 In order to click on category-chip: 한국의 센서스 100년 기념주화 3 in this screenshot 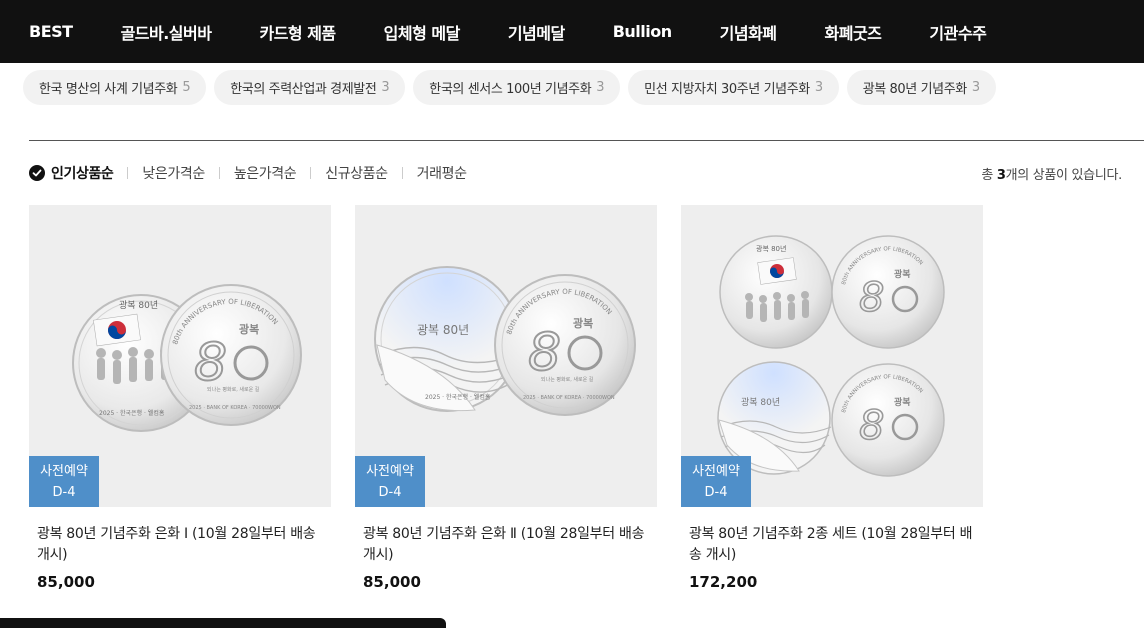, I will do `click(517, 87)`.